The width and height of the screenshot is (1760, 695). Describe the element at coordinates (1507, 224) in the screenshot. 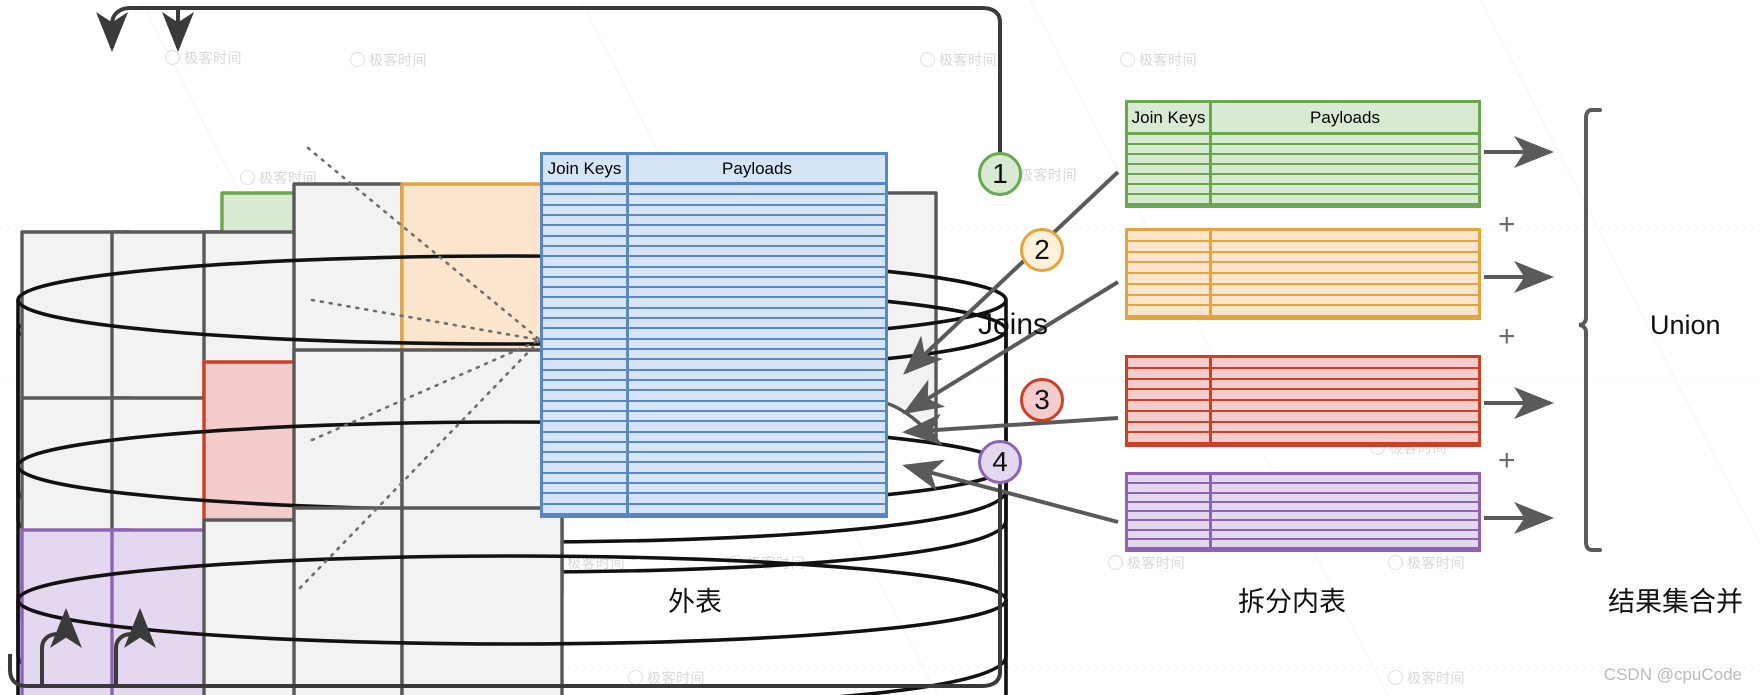

I see `plus-sign-1: +` at that location.